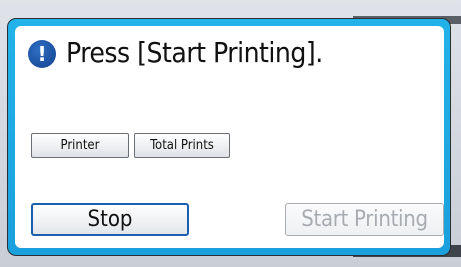  Describe the element at coordinates (110, 219) in the screenshot. I see `stop-button: Stop` at that location.